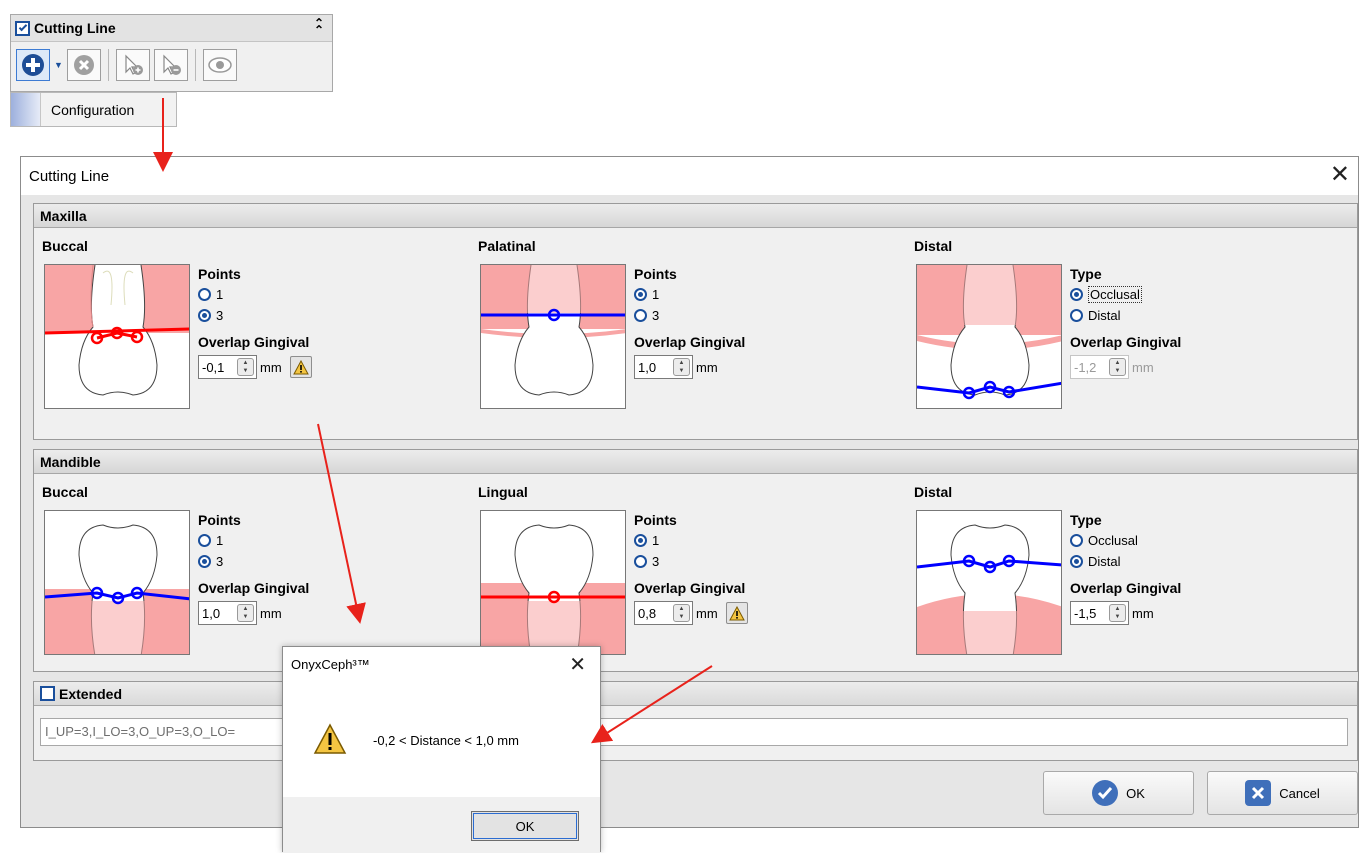 This screenshot has height=853, width=1359. Describe the element at coordinates (695, 216) in the screenshot. I see `maxilla-header: Maxilla` at that location.